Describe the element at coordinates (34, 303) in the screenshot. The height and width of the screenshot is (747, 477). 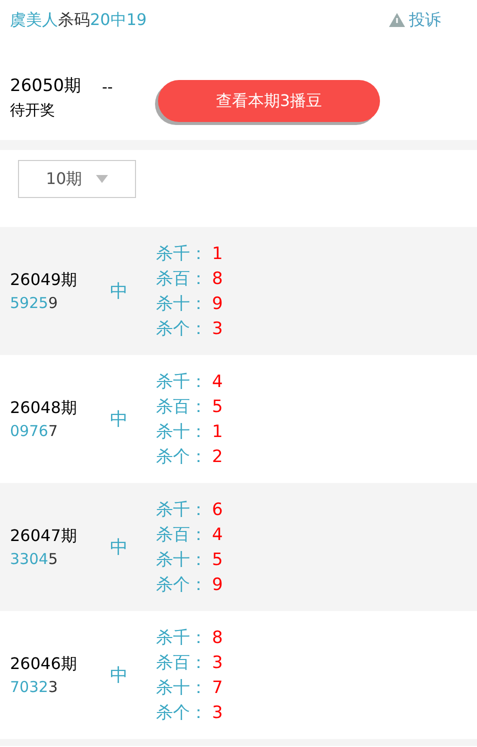
I see `draw-number: 59259` at that location.